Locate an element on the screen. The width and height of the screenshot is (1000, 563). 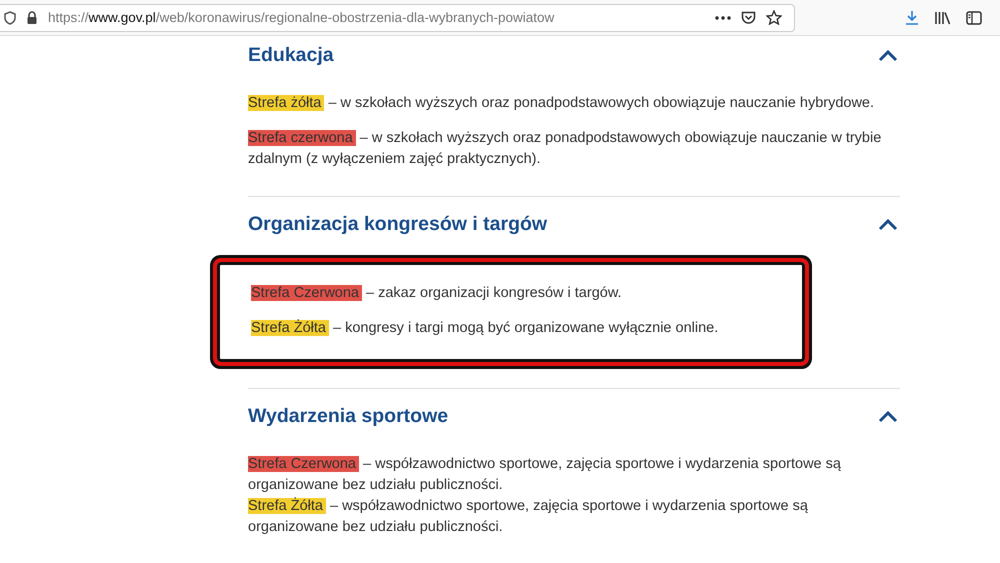
zone-rule: Strefa czerwona – w szkołach wyższych oraz ponadpodstawowych obowiązuje nauczanie w trybie zdalnym (z wyłączeniem zajęć praktycznych). is located at coordinates (565, 149).